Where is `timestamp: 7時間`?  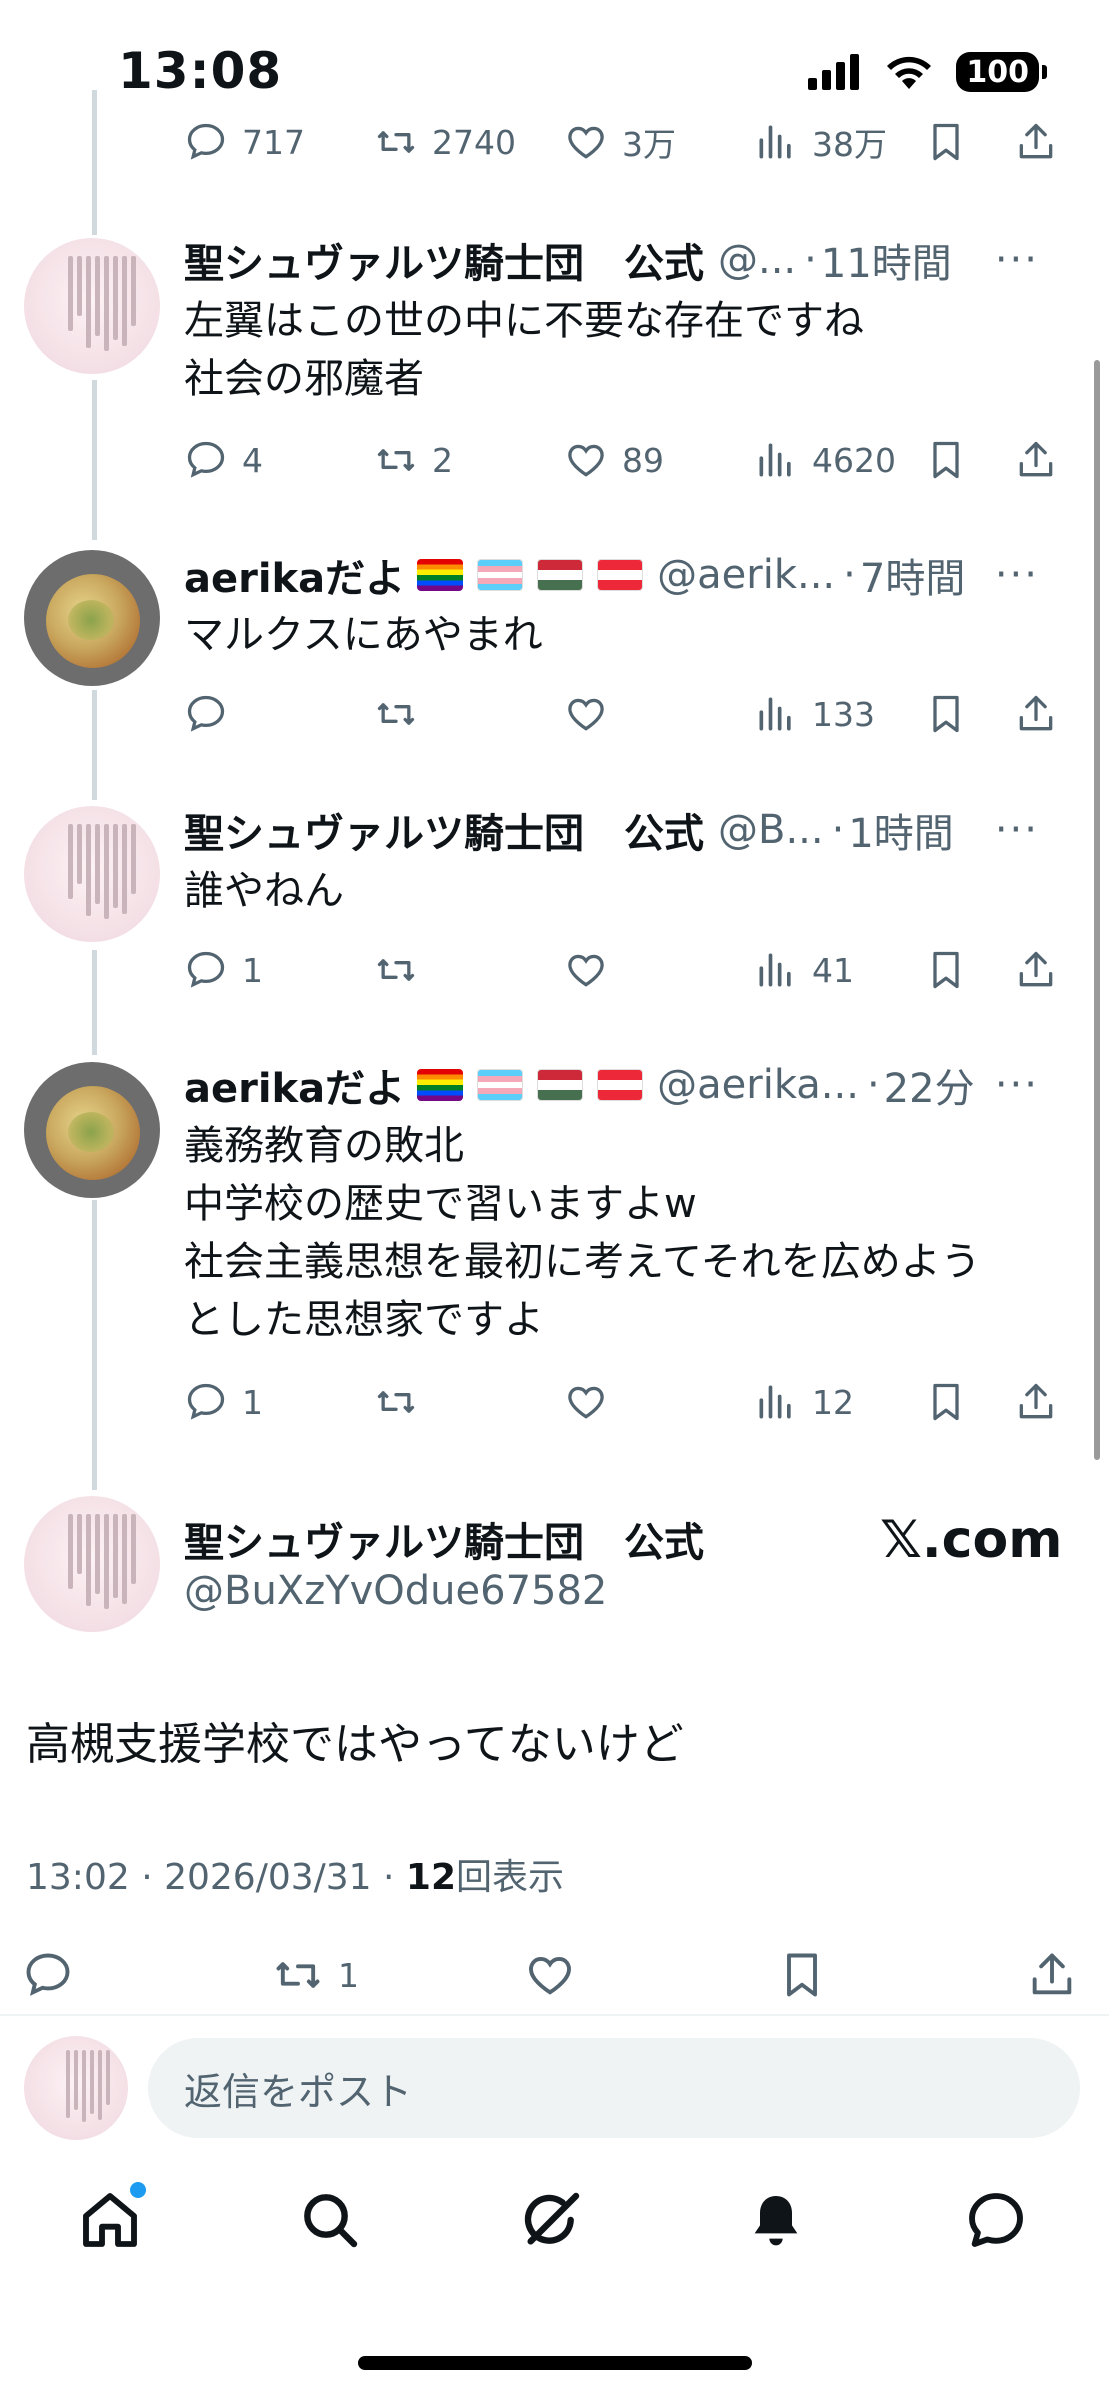
timestamp: 7時間 is located at coordinates (912, 575).